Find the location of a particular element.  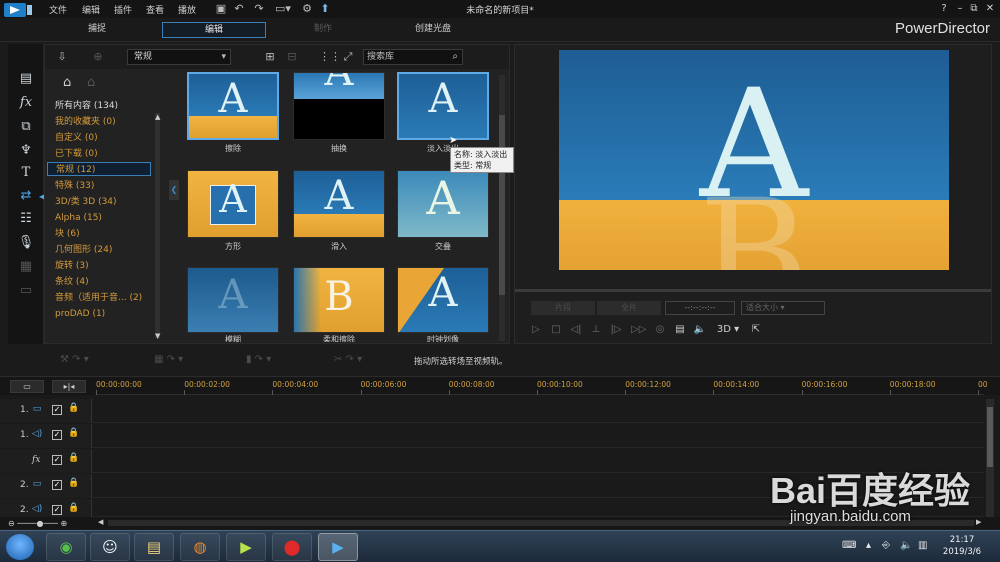

category-rotate: 旋转 (3) is located at coordinates (72, 266).